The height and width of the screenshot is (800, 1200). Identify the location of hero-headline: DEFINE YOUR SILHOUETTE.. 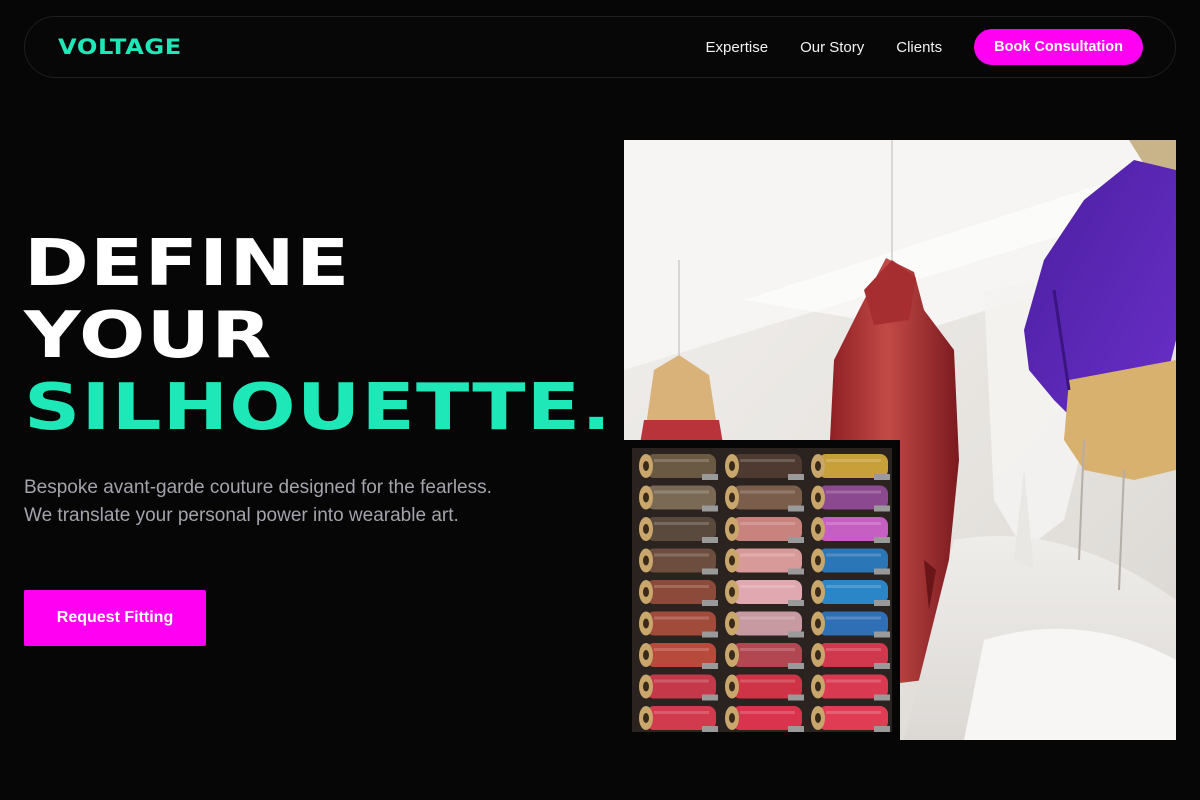
(317, 336).